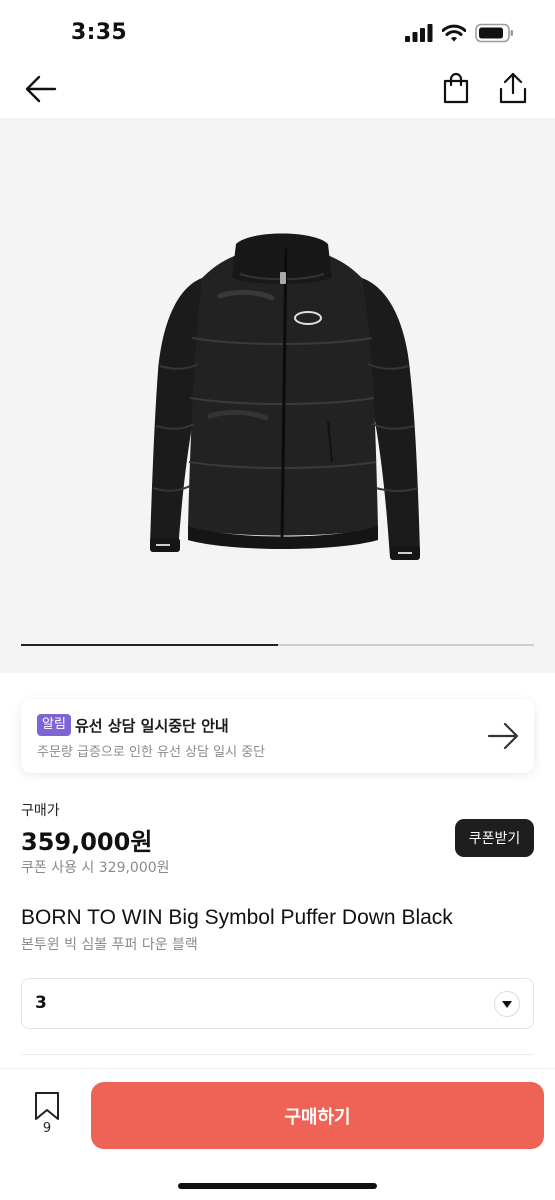 The width and height of the screenshot is (555, 1200). What do you see at coordinates (277, 1054) in the screenshot?
I see `divider` at bounding box center [277, 1054].